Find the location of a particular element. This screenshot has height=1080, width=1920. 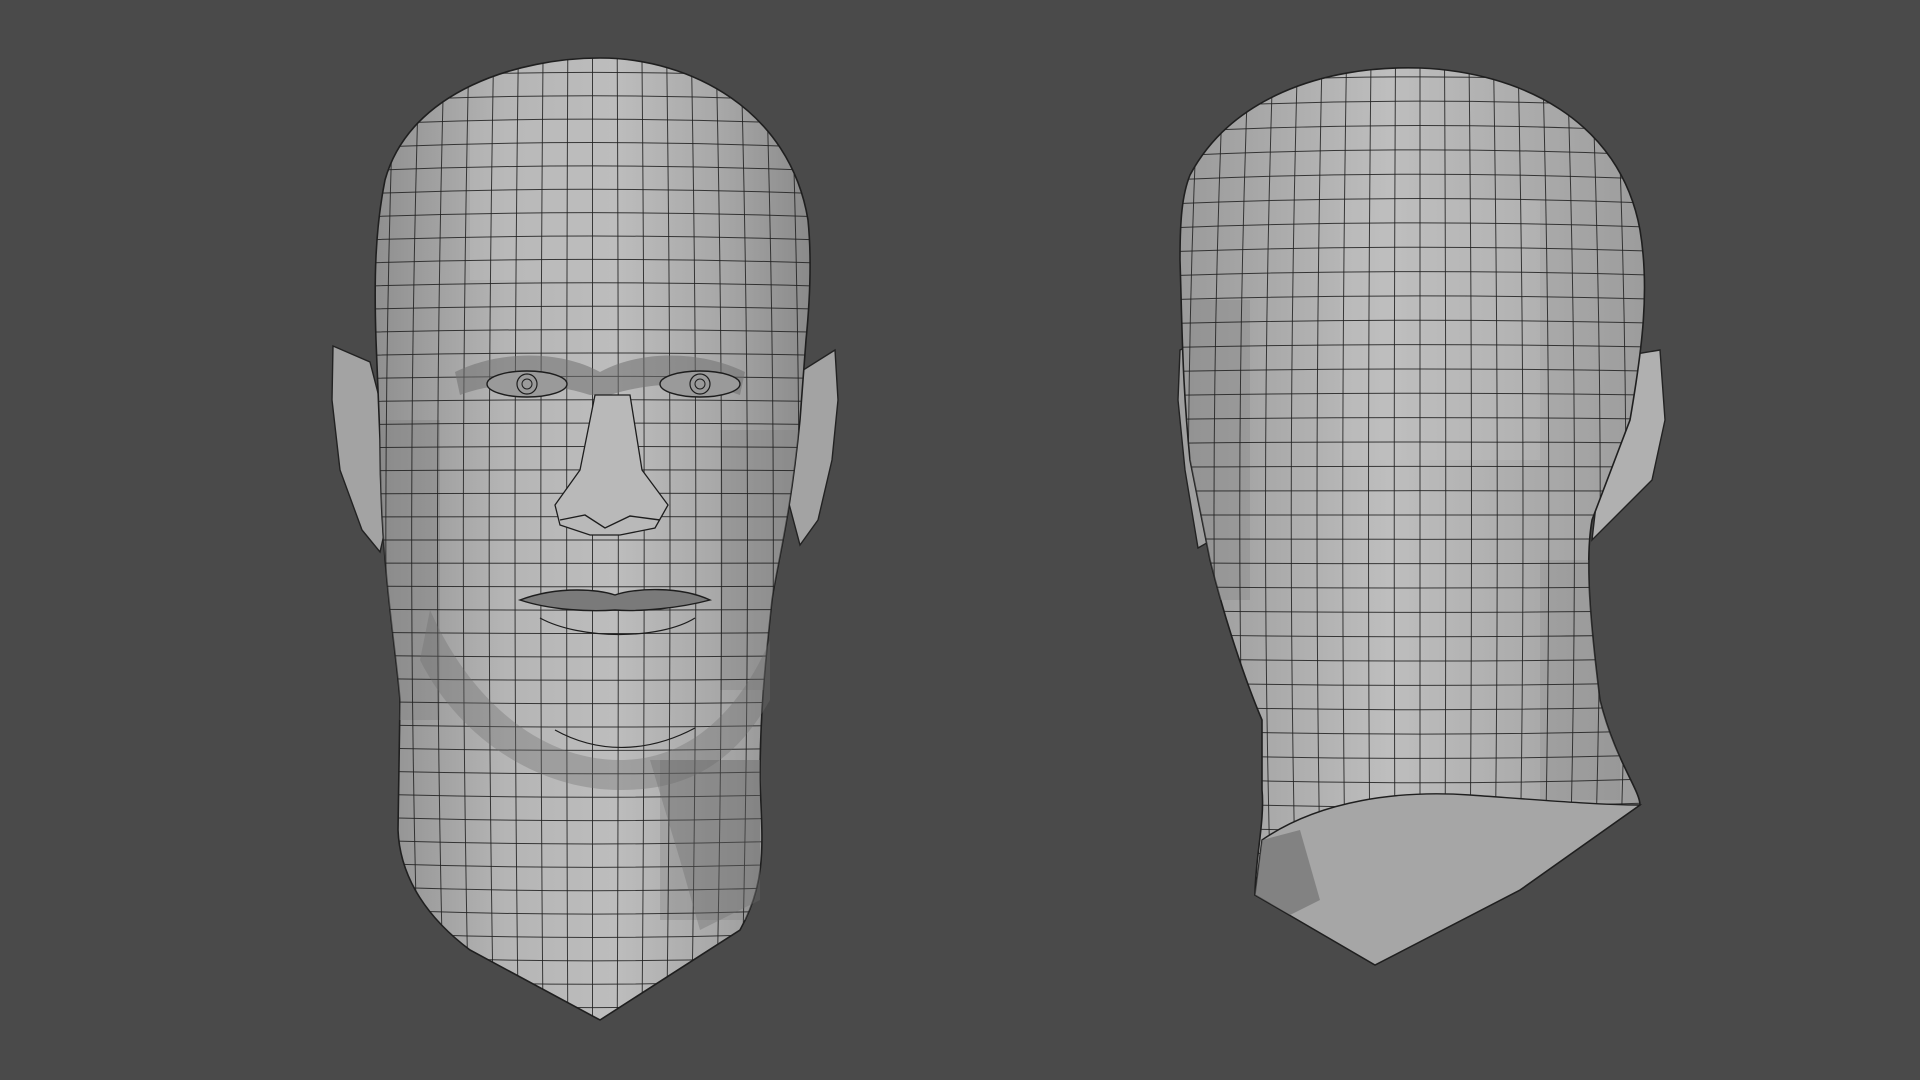

left-eye is located at coordinates (527, 384).